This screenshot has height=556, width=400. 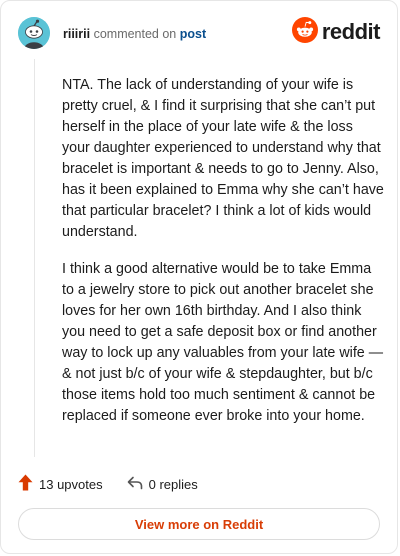 I want to click on post-link: post, so click(x=193, y=34).